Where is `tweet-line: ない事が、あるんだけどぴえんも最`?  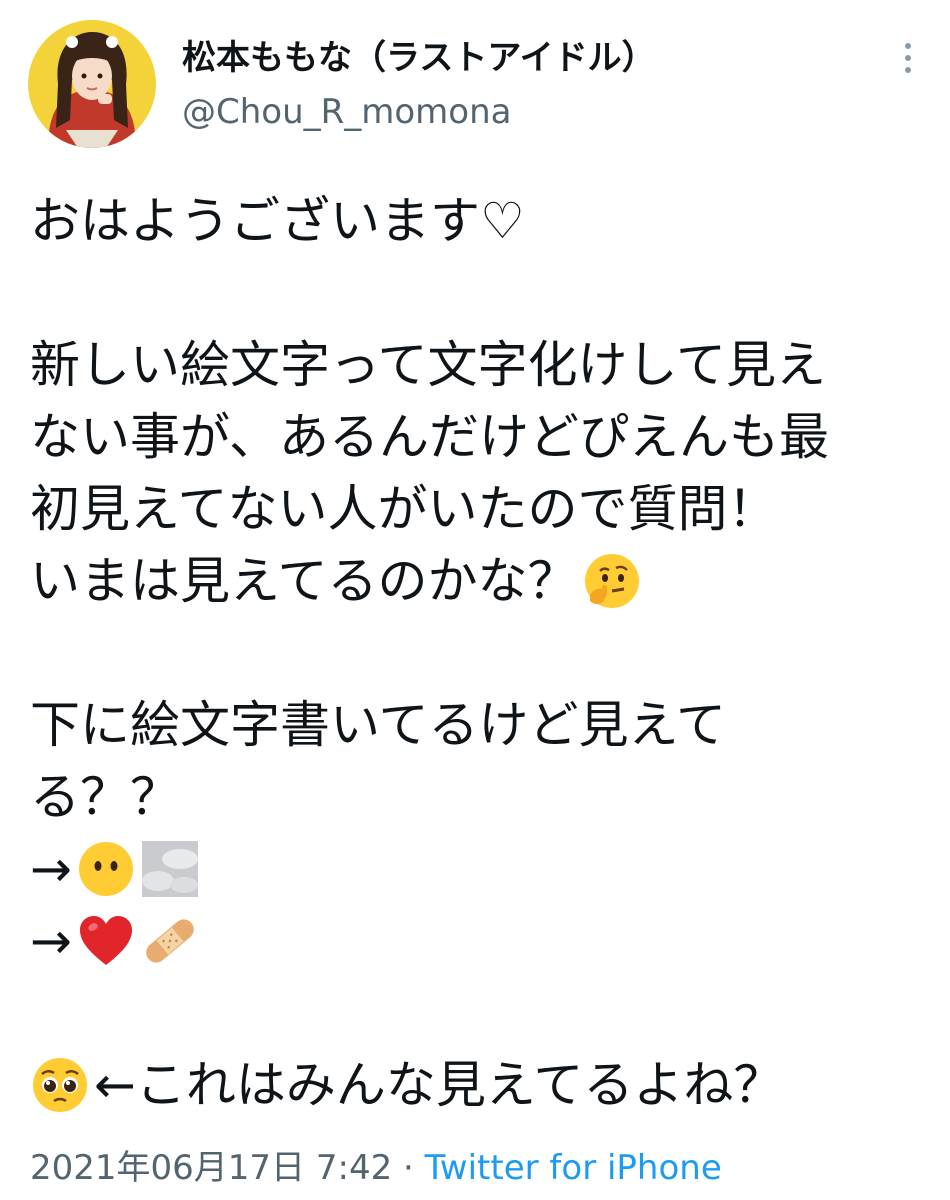 tweet-line: ない事が、あるんだけどぴえんも最 is located at coordinates (429, 437).